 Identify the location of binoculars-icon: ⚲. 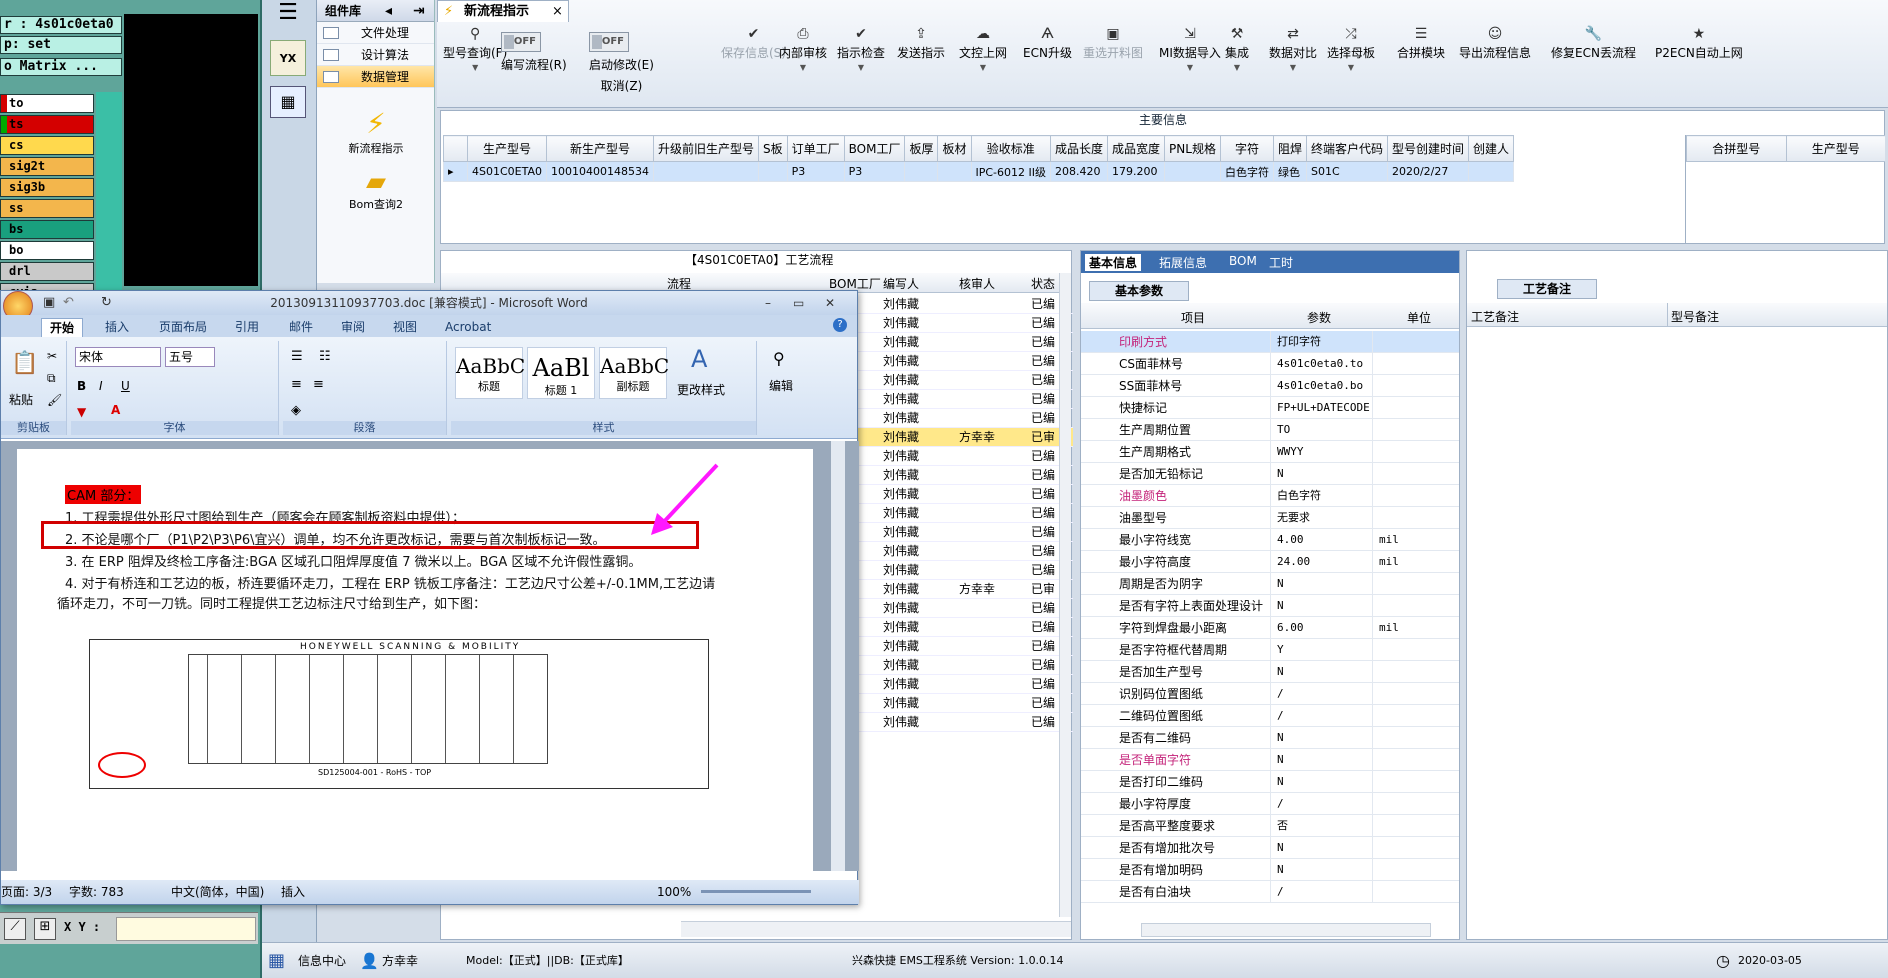
(779, 358).